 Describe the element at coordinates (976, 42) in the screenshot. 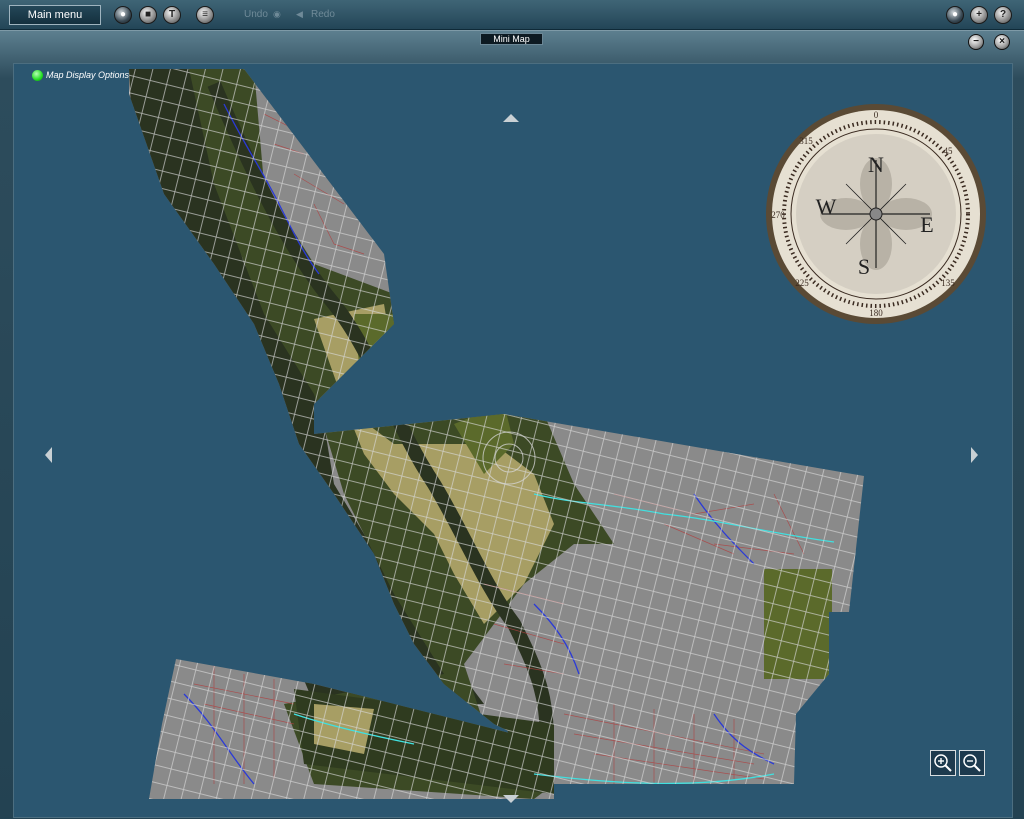

I see `minimize-button: −` at that location.